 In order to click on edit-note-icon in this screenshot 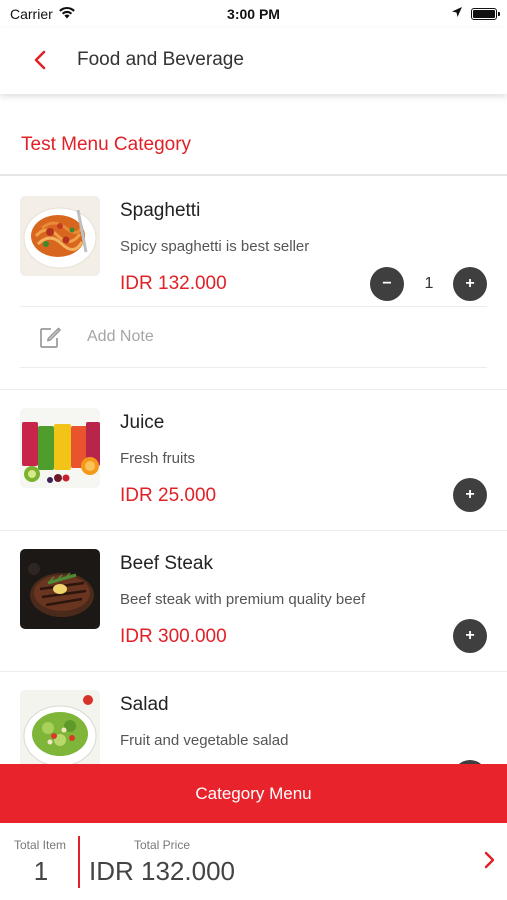, I will do `click(50, 340)`.